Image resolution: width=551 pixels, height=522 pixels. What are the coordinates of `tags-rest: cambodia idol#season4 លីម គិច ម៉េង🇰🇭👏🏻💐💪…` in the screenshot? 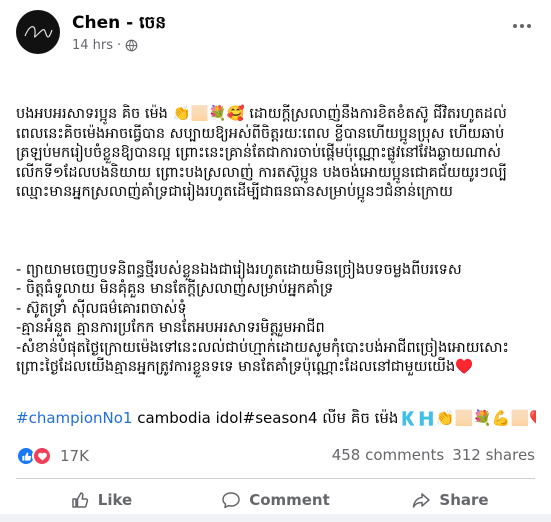 It's located at (334, 418).